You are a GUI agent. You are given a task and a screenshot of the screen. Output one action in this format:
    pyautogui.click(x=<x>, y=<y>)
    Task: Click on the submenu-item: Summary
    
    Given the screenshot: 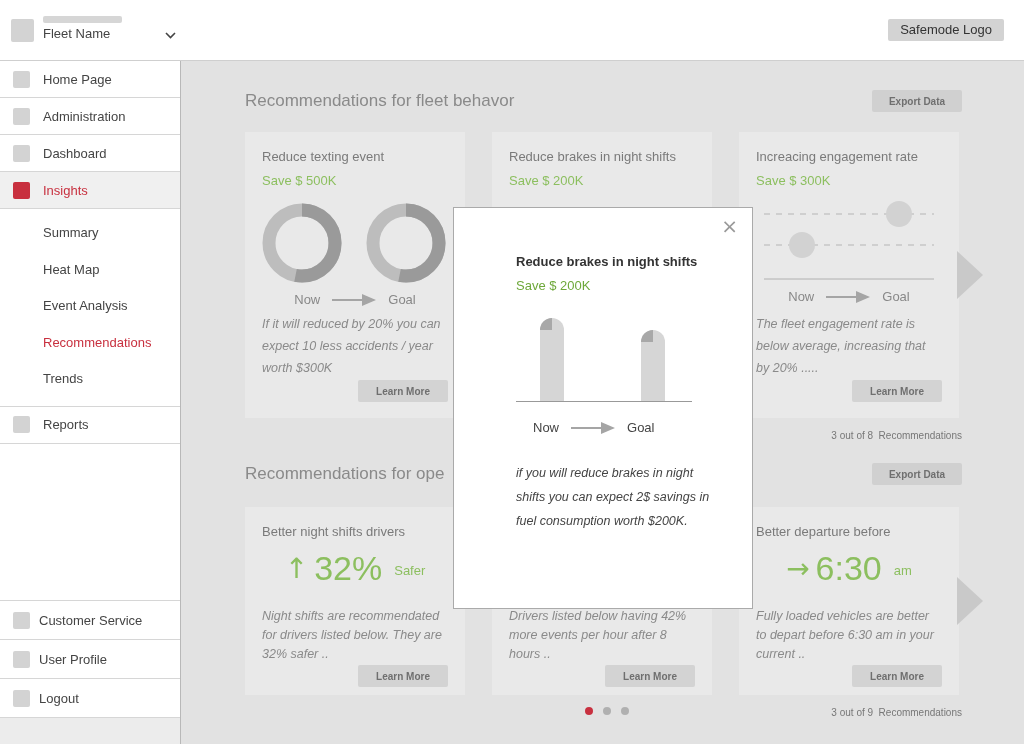 What is the action you would take?
    pyautogui.click(x=90, y=233)
    